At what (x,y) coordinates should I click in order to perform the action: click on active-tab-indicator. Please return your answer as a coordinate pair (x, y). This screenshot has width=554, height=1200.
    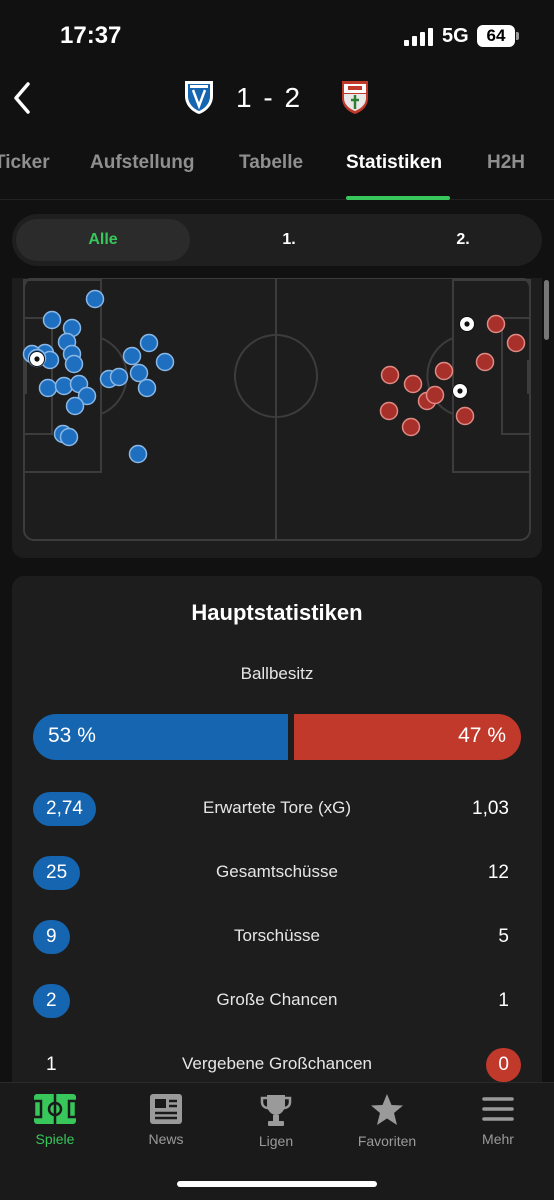
    Looking at the image, I should click on (398, 198).